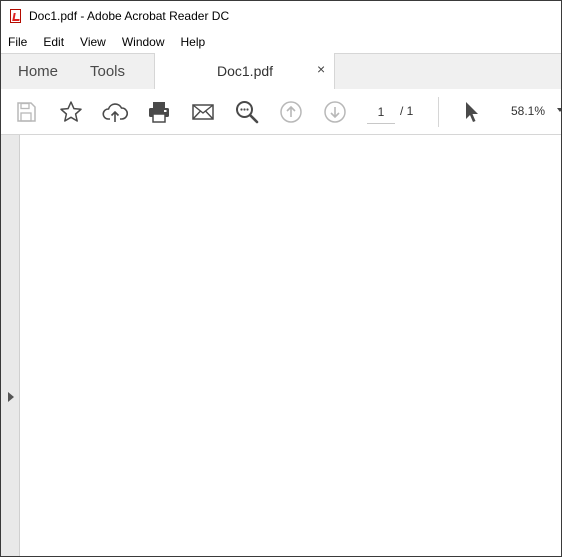 Image resolution: width=562 pixels, height=557 pixels. What do you see at coordinates (11, 397) in the screenshot?
I see `expand-pane-arrow-icon` at bounding box center [11, 397].